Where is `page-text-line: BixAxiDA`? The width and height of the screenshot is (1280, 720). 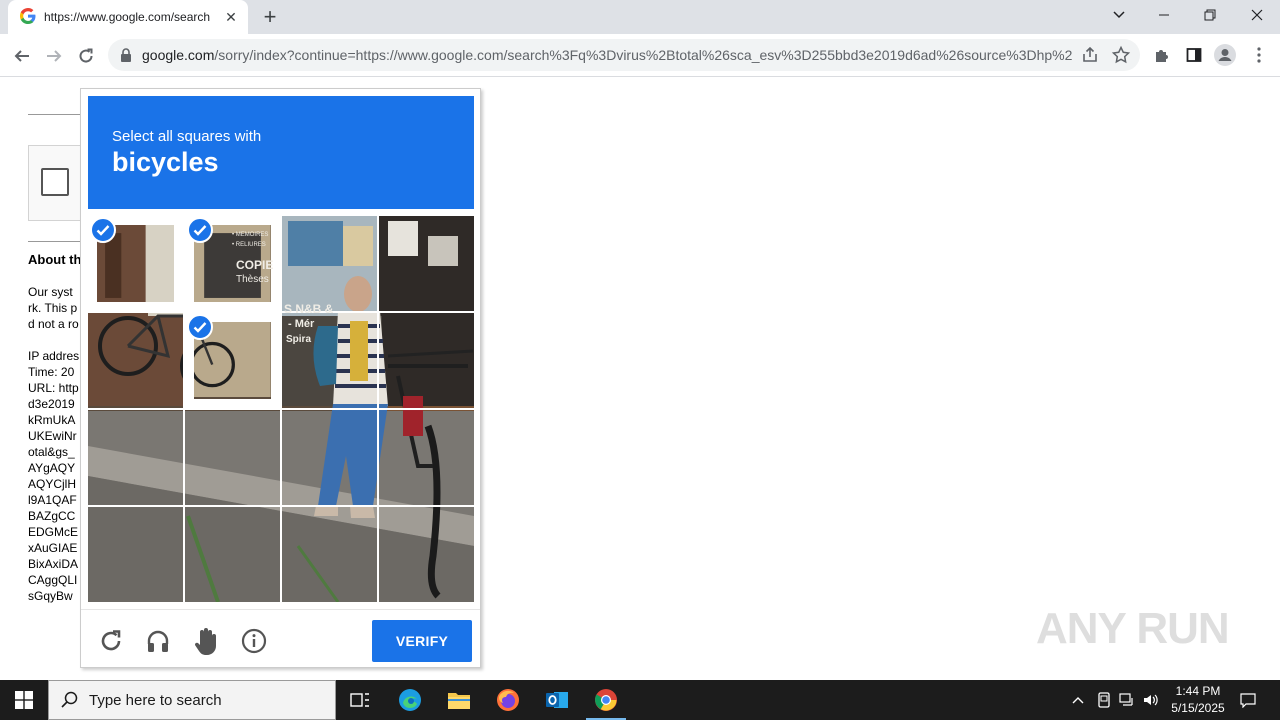
page-text-line: BixAxiDA is located at coordinates (53, 564).